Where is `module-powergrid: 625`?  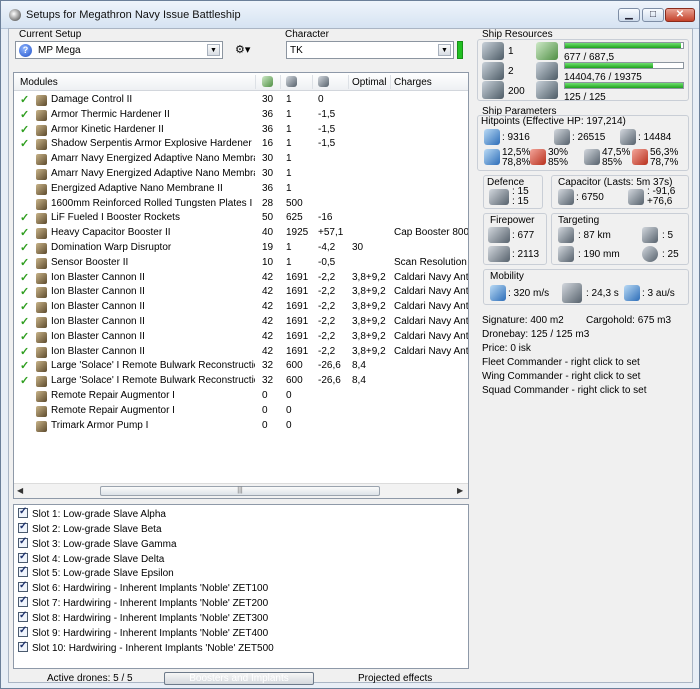
module-powergrid: 625 is located at coordinates (294, 218).